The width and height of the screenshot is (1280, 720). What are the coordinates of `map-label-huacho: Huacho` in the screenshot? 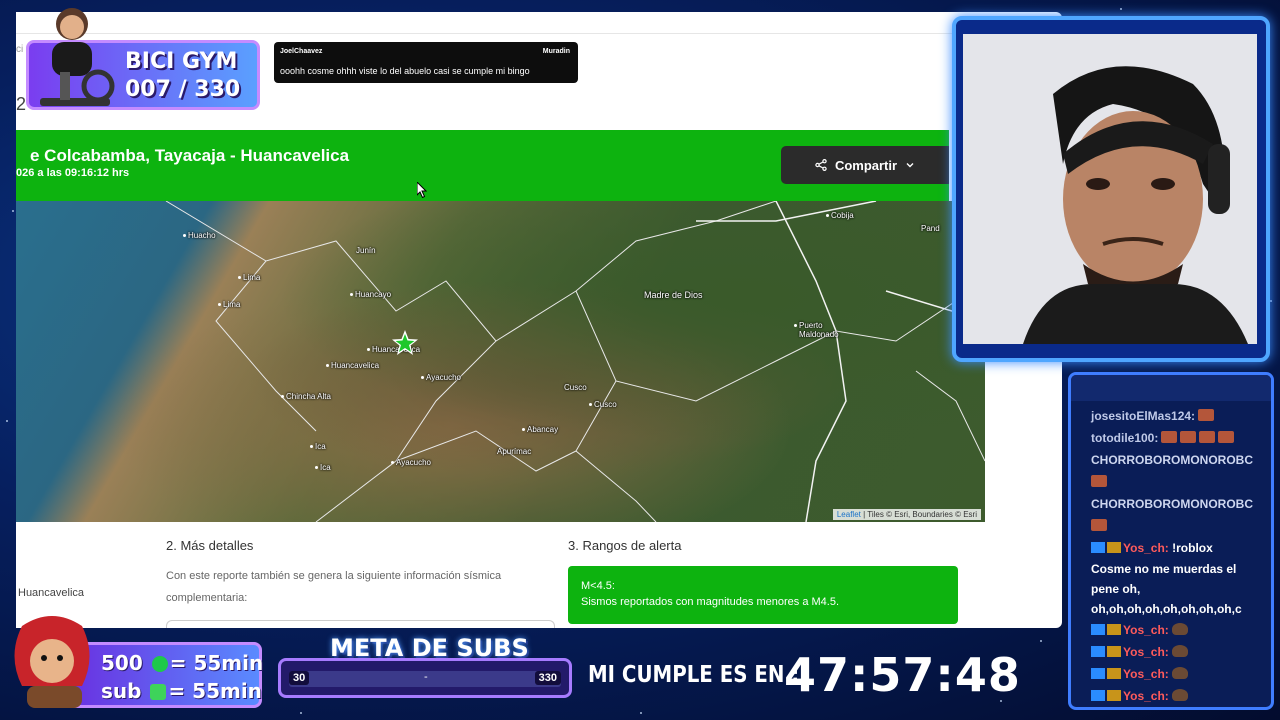 It's located at (199, 235).